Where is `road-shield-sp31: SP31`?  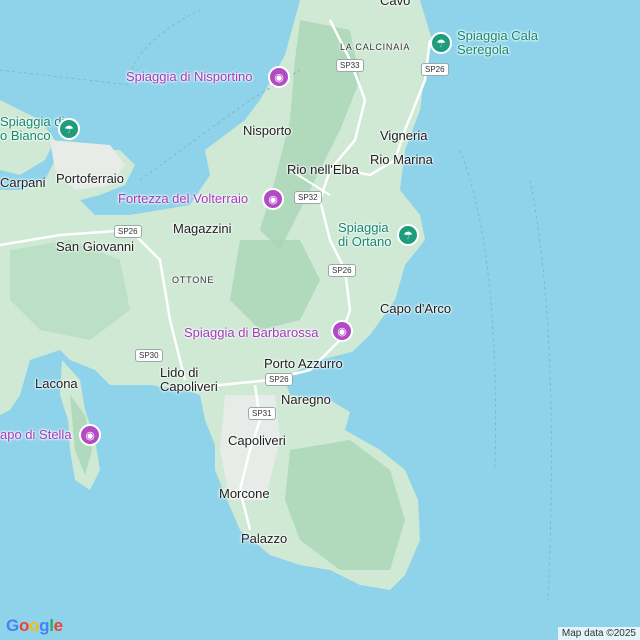
road-shield-sp31: SP31 is located at coordinates (262, 413).